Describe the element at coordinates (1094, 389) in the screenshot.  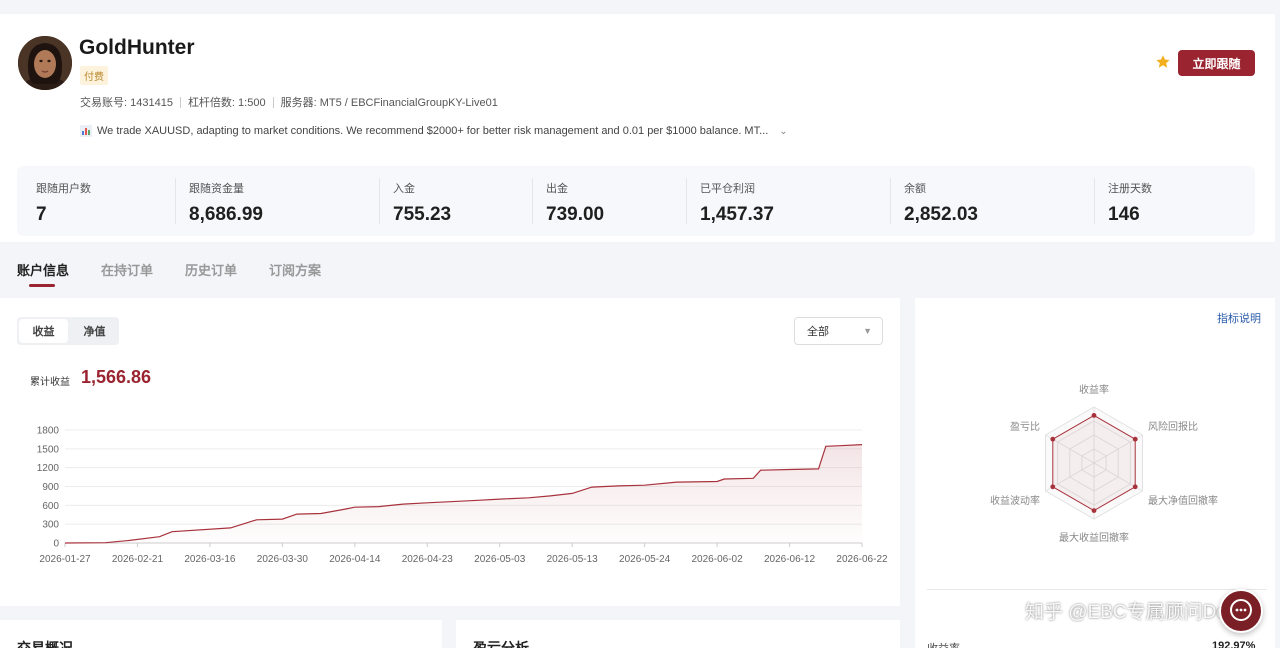
I see `radar-axis-label: 收益率` at that location.